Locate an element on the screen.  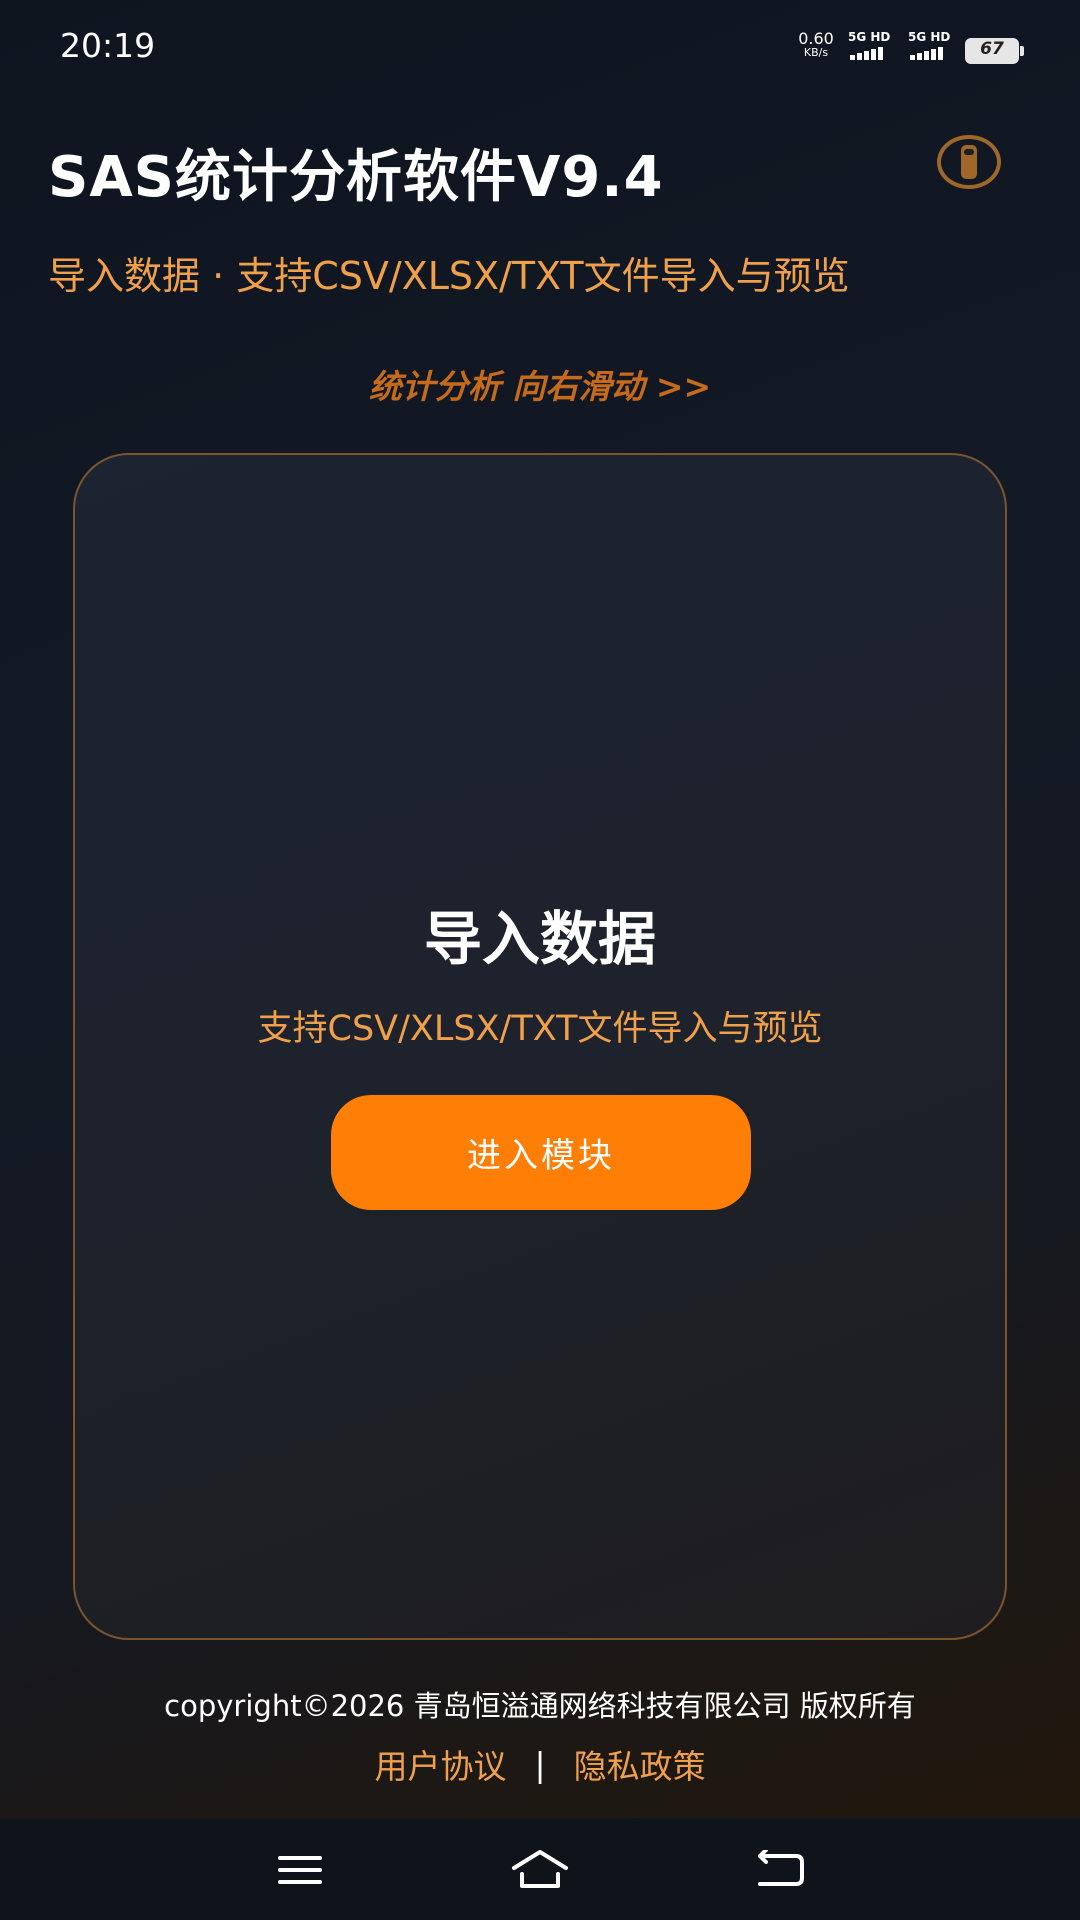
sim2-signal-icon: 5G HD is located at coordinates (933, 46).